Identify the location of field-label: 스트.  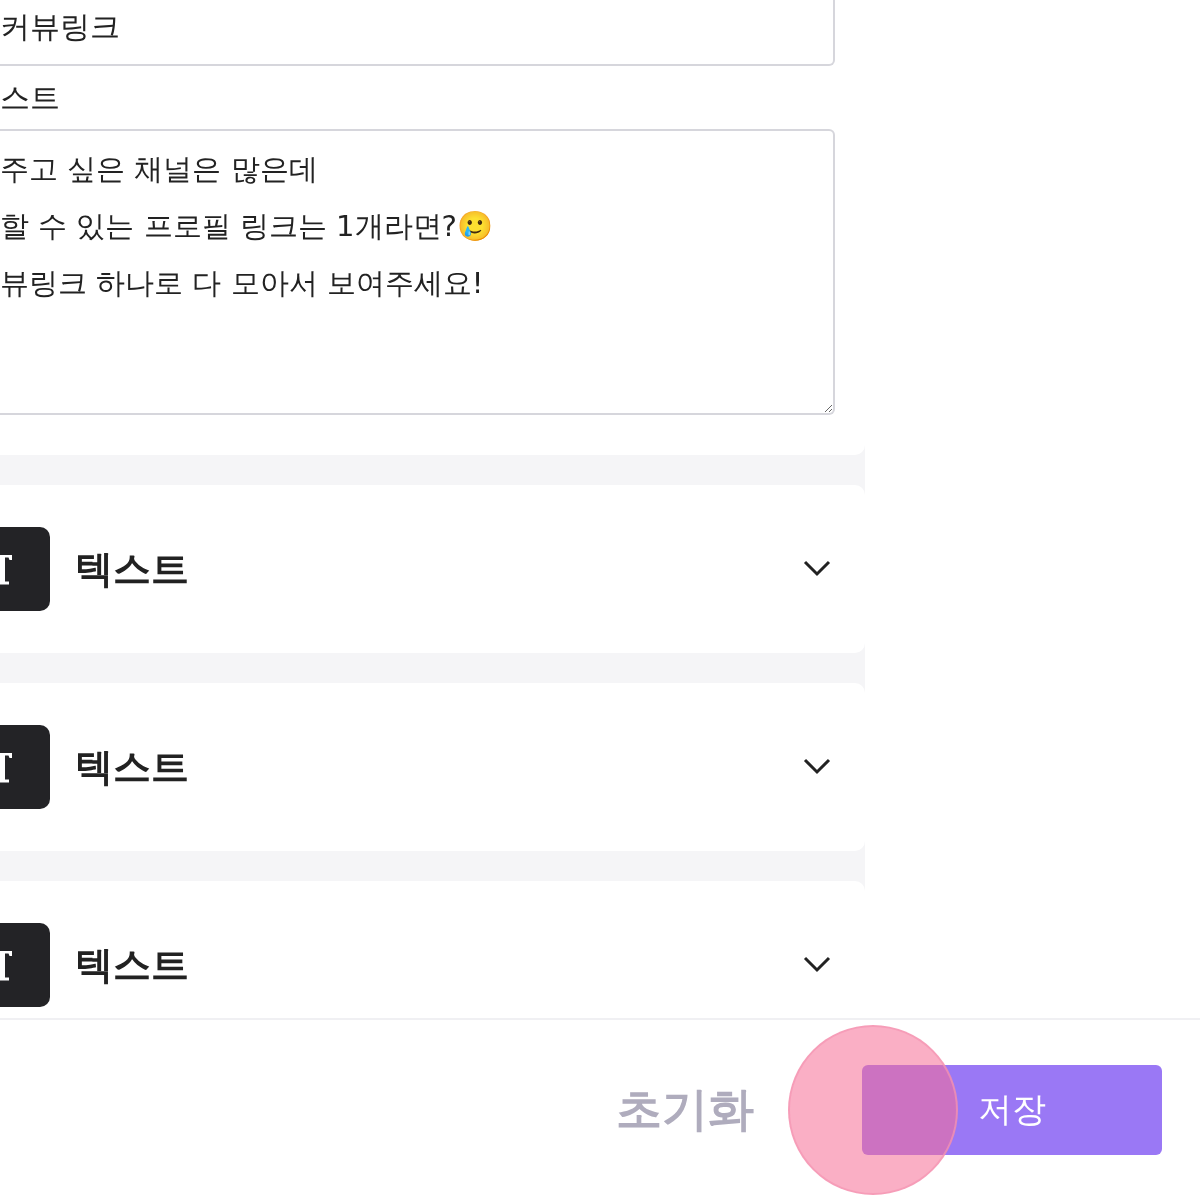
(30, 98).